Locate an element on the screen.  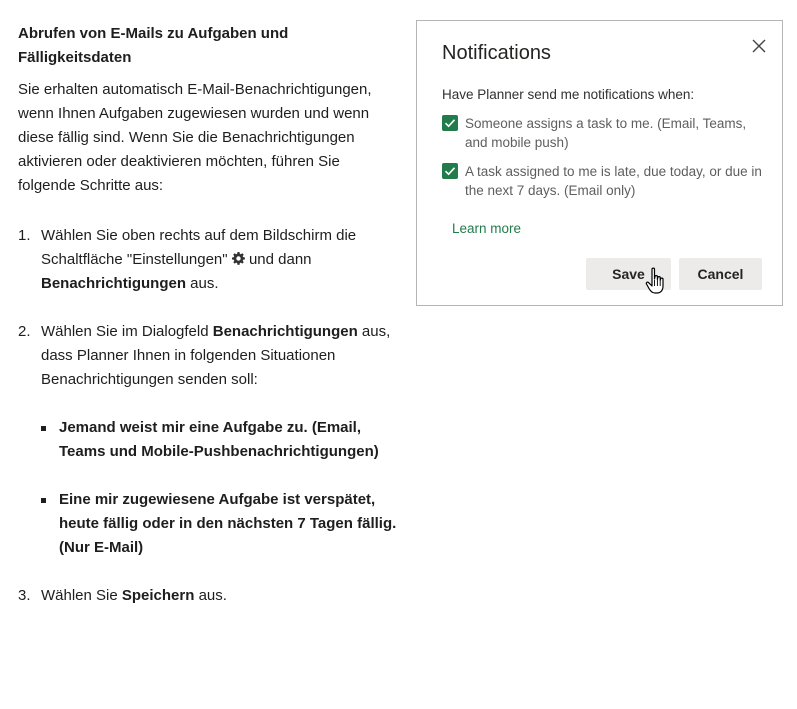
step-number: 1. is located at coordinates (24, 235).